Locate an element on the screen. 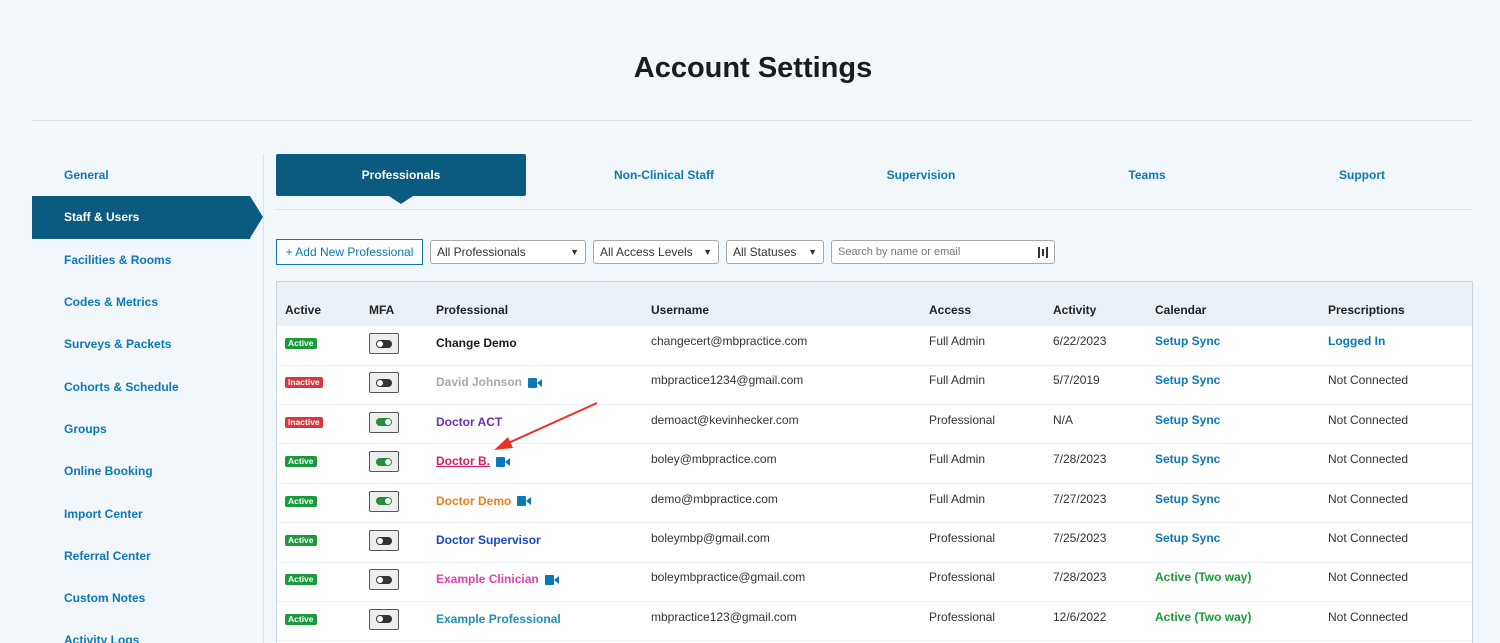 The width and height of the screenshot is (1500, 643). page-title: Account Settings is located at coordinates (753, 68).